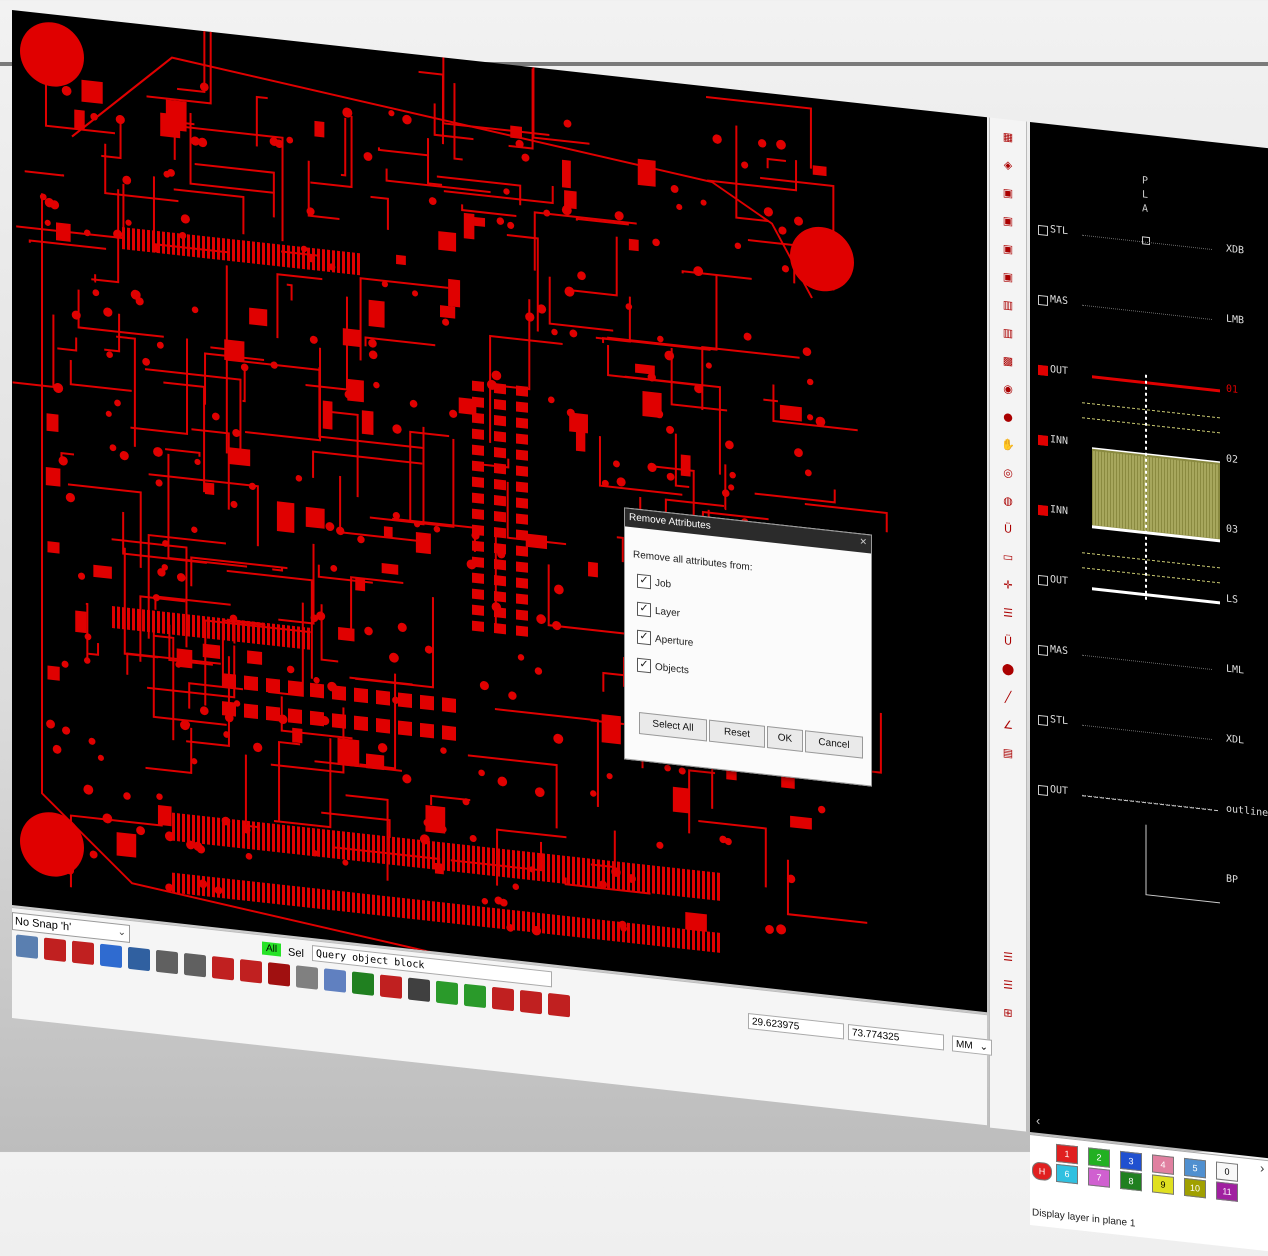 This screenshot has width=1268, height=1256. What do you see at coordinates (1008, 584) in the screenshot?
I see `snap-tool-icon: ✛` at bounding box center [1008, 584].